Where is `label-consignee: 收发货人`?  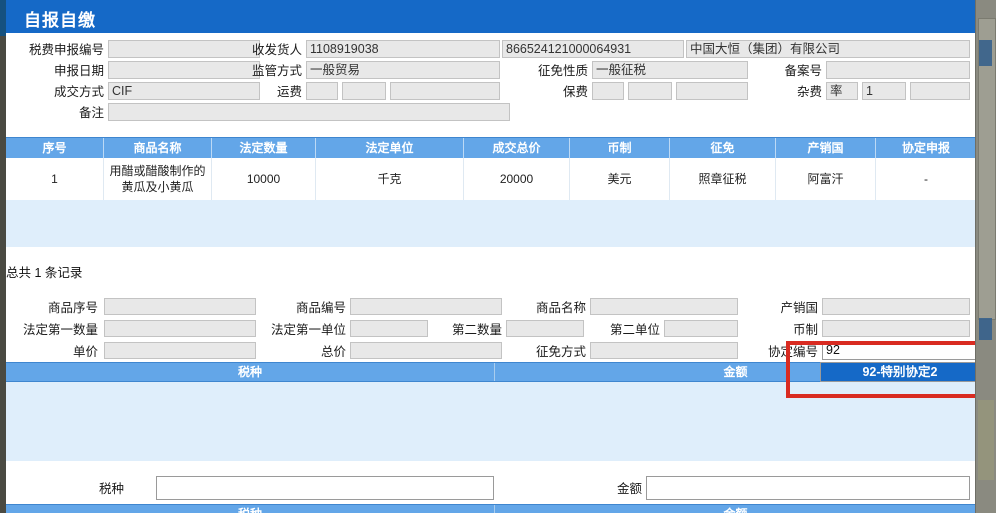 label-consignee: 收发货人 is located at coordinates (276, 50).